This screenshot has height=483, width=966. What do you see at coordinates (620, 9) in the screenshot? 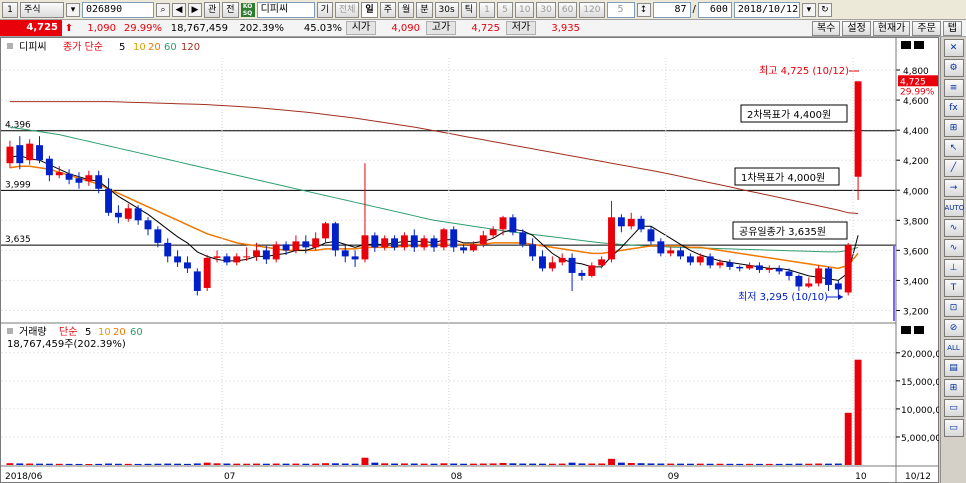
I see `interval-input: 5` at bounding box center [620, 9].